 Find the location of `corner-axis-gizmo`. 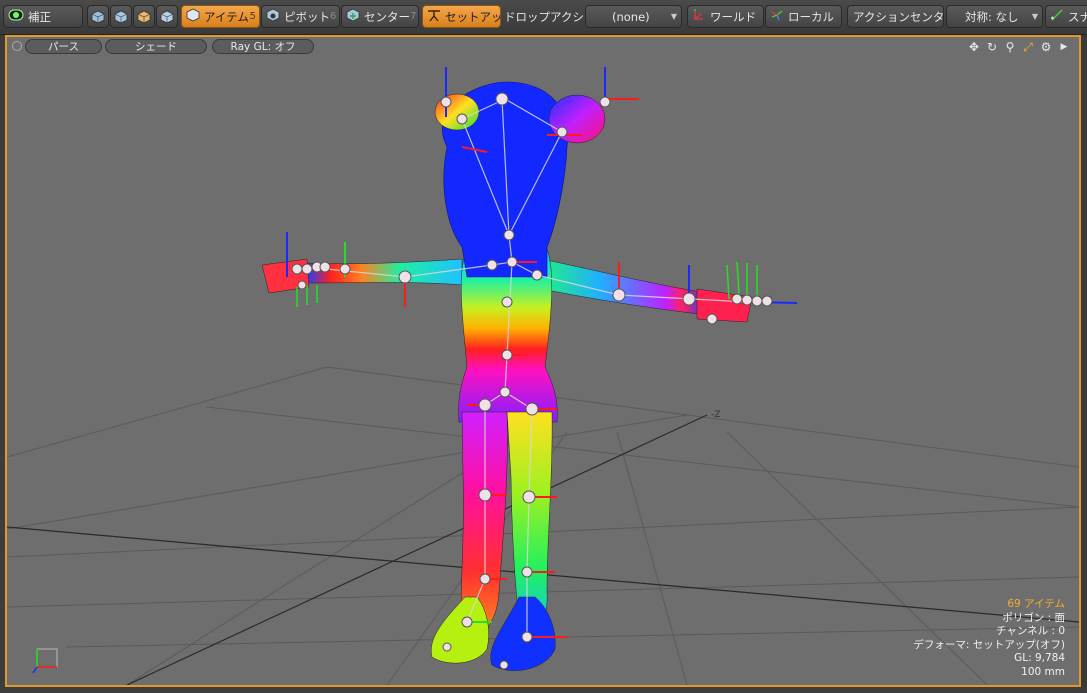

corner-axis-gizmo is located at coordinates (45, 661).